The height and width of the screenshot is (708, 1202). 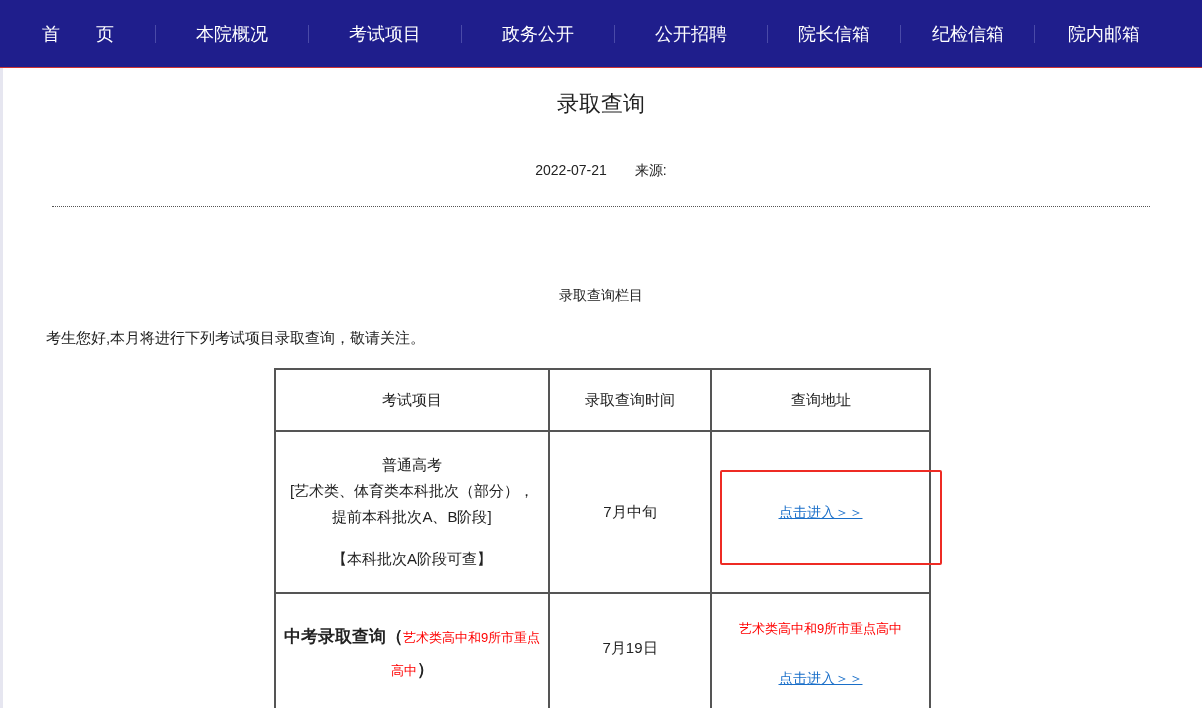 What do you see at coordinates (412, 465) in the screenshot?
I see `exam-name: 普通高考` at bounding box center [412, 465].